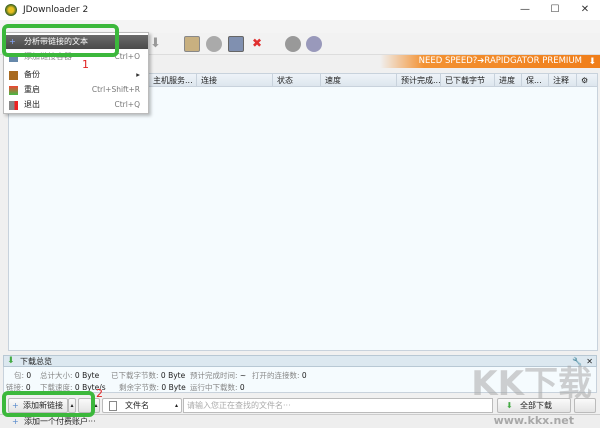 This screenshot has height=428, width=600. I want to click on stat-label: 剩余字节数:, so click(139, 387).